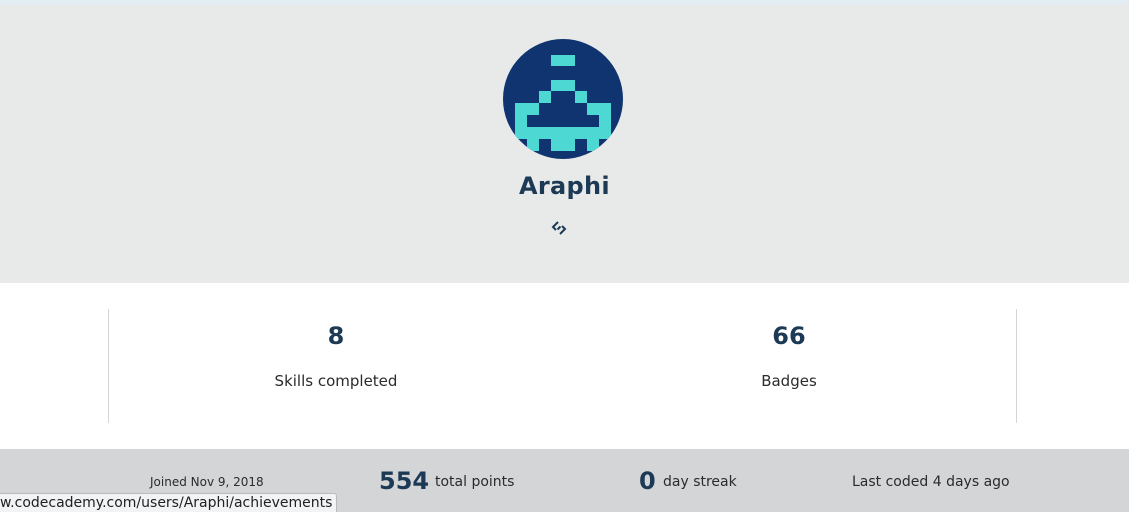 This screenshot has height=512, width=1129. What do you see at coordinates (336, 336) in the screenshot?
I see `skills-completed-count: 8` at bounding box center [336, 336].